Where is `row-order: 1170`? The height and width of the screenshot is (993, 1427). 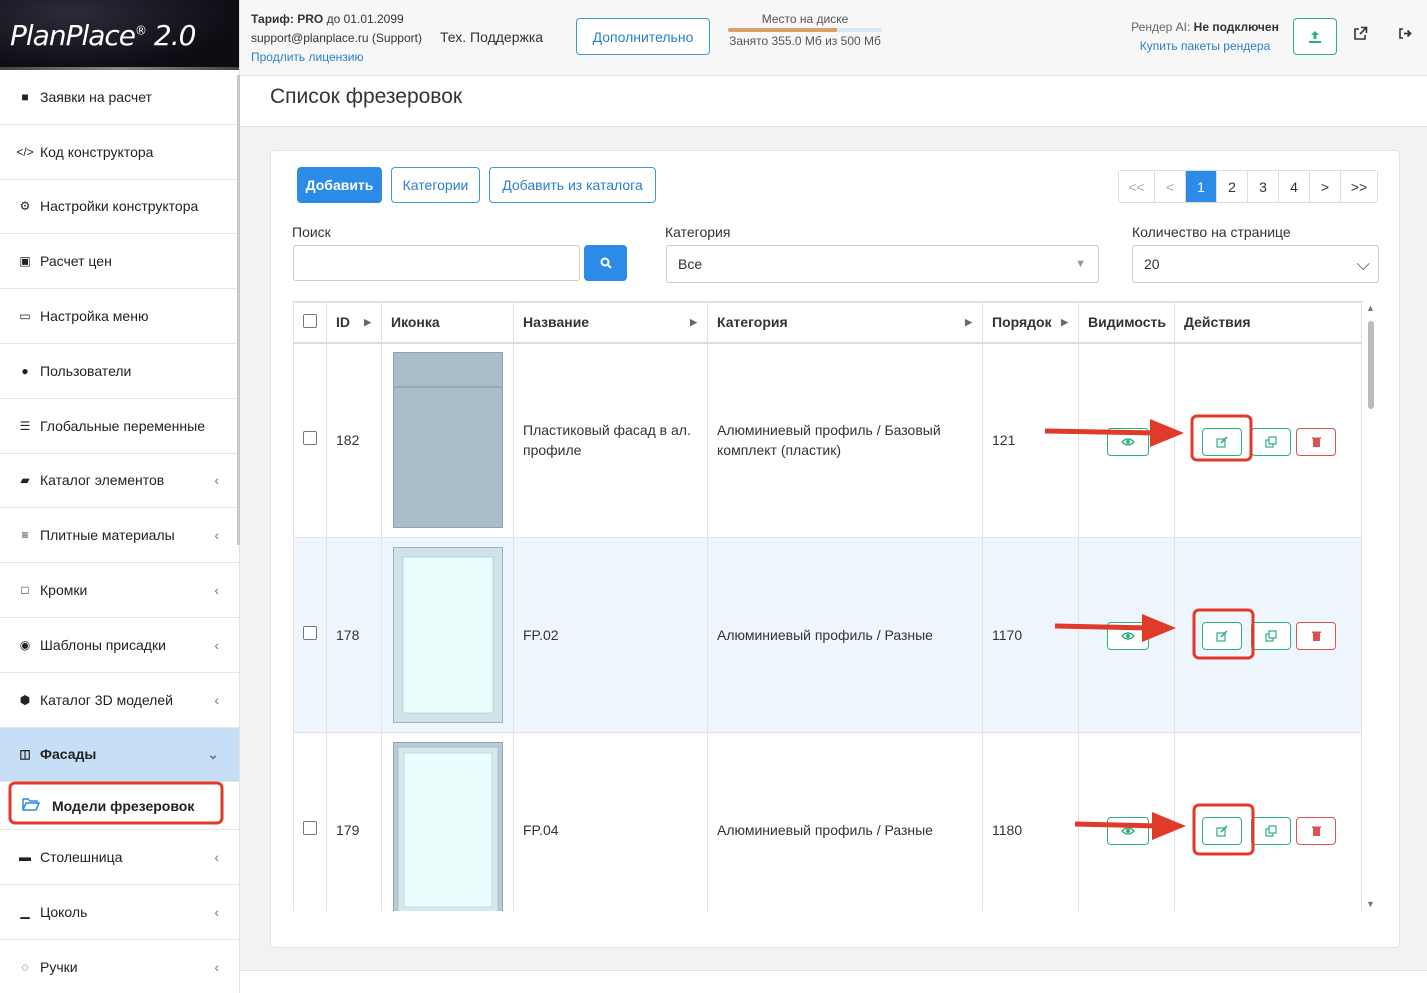 row-order: 1170 is located at coordinates (1030, 635).